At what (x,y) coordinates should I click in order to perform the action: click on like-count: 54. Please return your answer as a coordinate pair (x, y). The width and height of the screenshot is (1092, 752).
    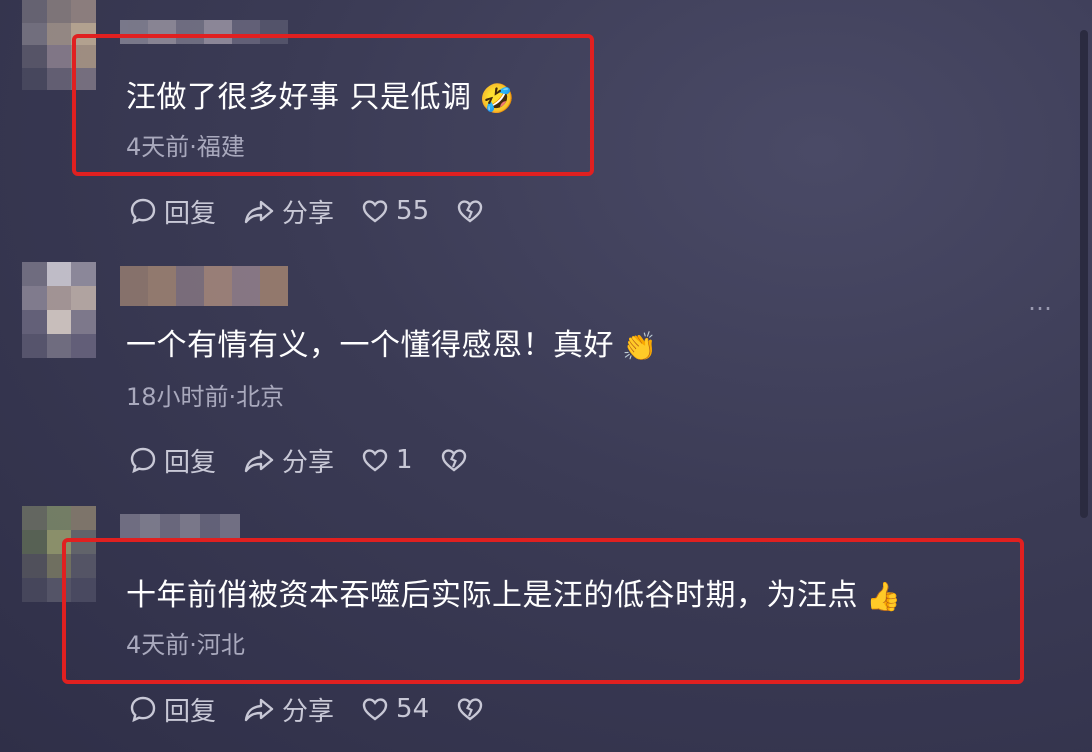
    Looking at the image, I should click on (413, 709).